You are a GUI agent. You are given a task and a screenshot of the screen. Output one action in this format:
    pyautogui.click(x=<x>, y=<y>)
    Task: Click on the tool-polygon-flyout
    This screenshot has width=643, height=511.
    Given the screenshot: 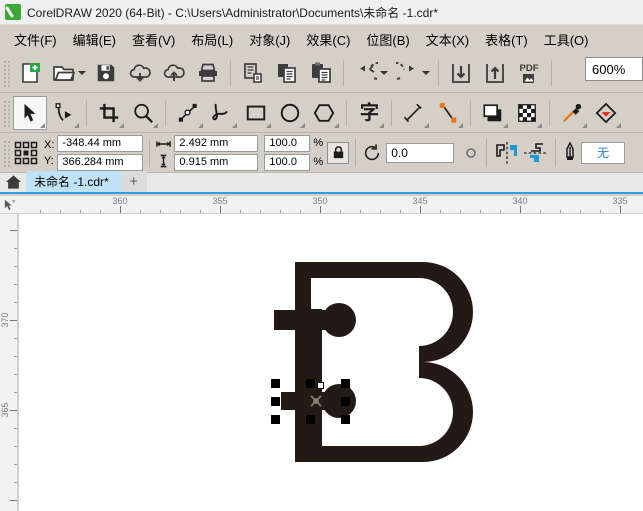 What is the action you would take?
    pyautogui.click(x=336, y=125)
    